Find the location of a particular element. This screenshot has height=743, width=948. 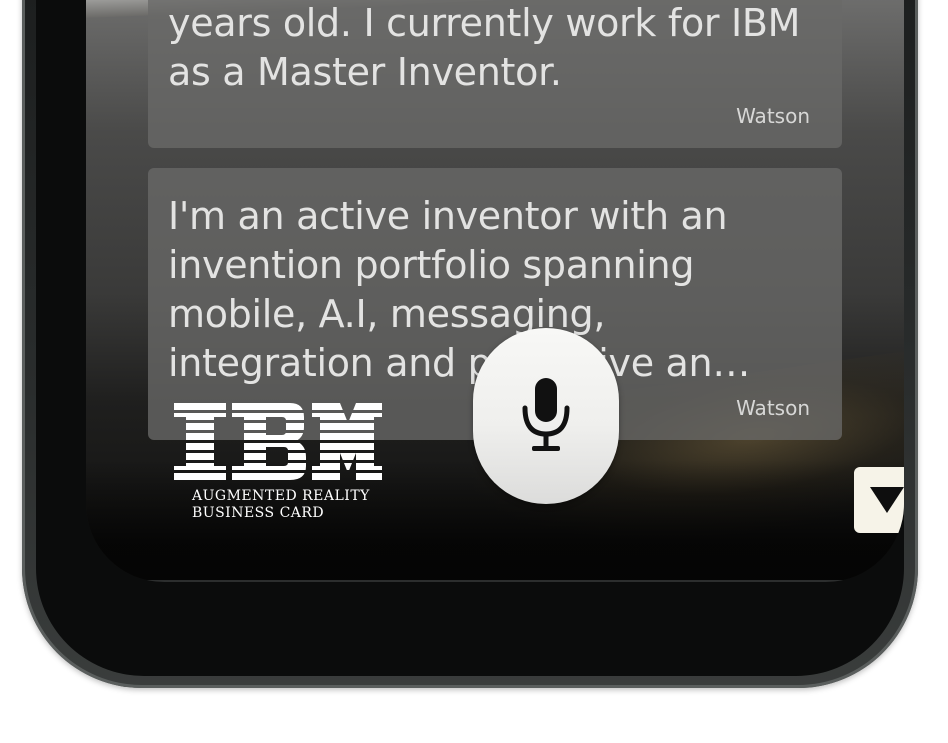

scroll-down-button is located at coordinates (879, 500).